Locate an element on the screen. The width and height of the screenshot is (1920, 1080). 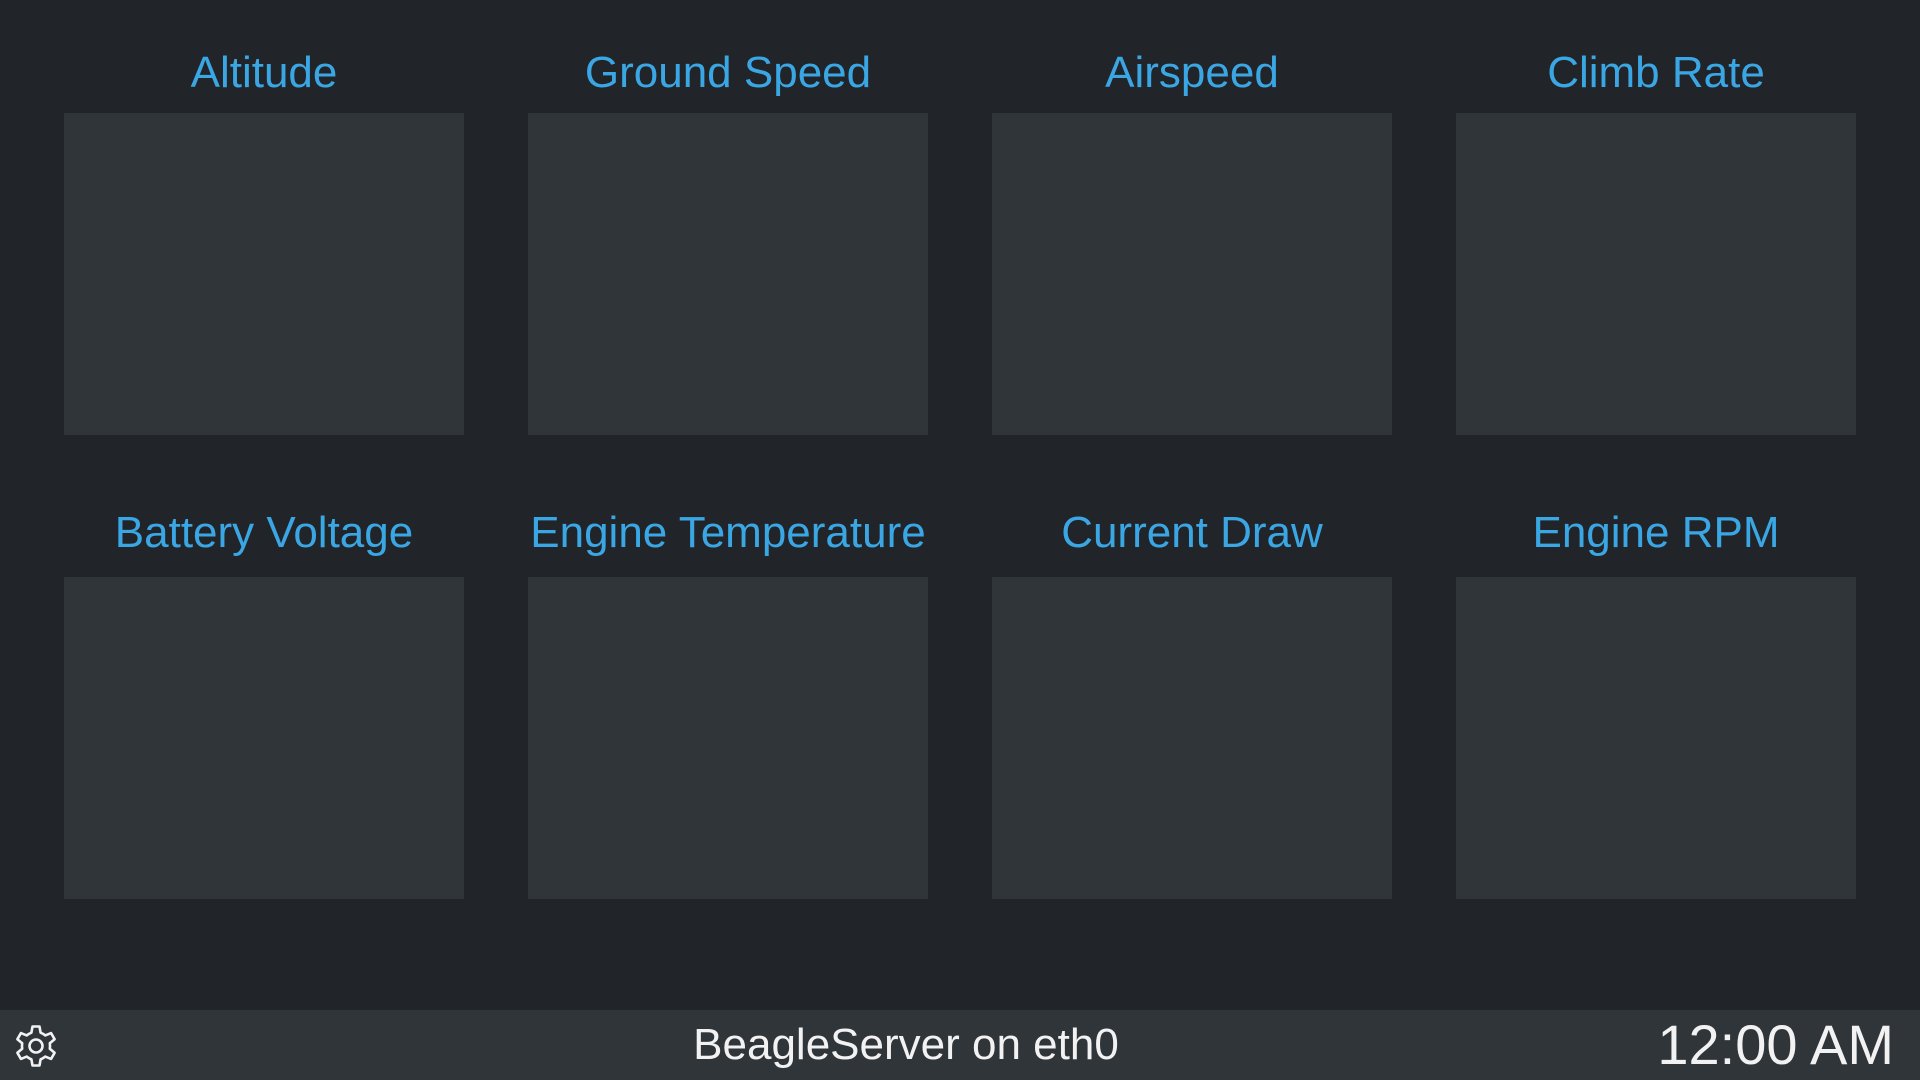
gauge-title: Airspeed is located at coordinates (1192, 72).